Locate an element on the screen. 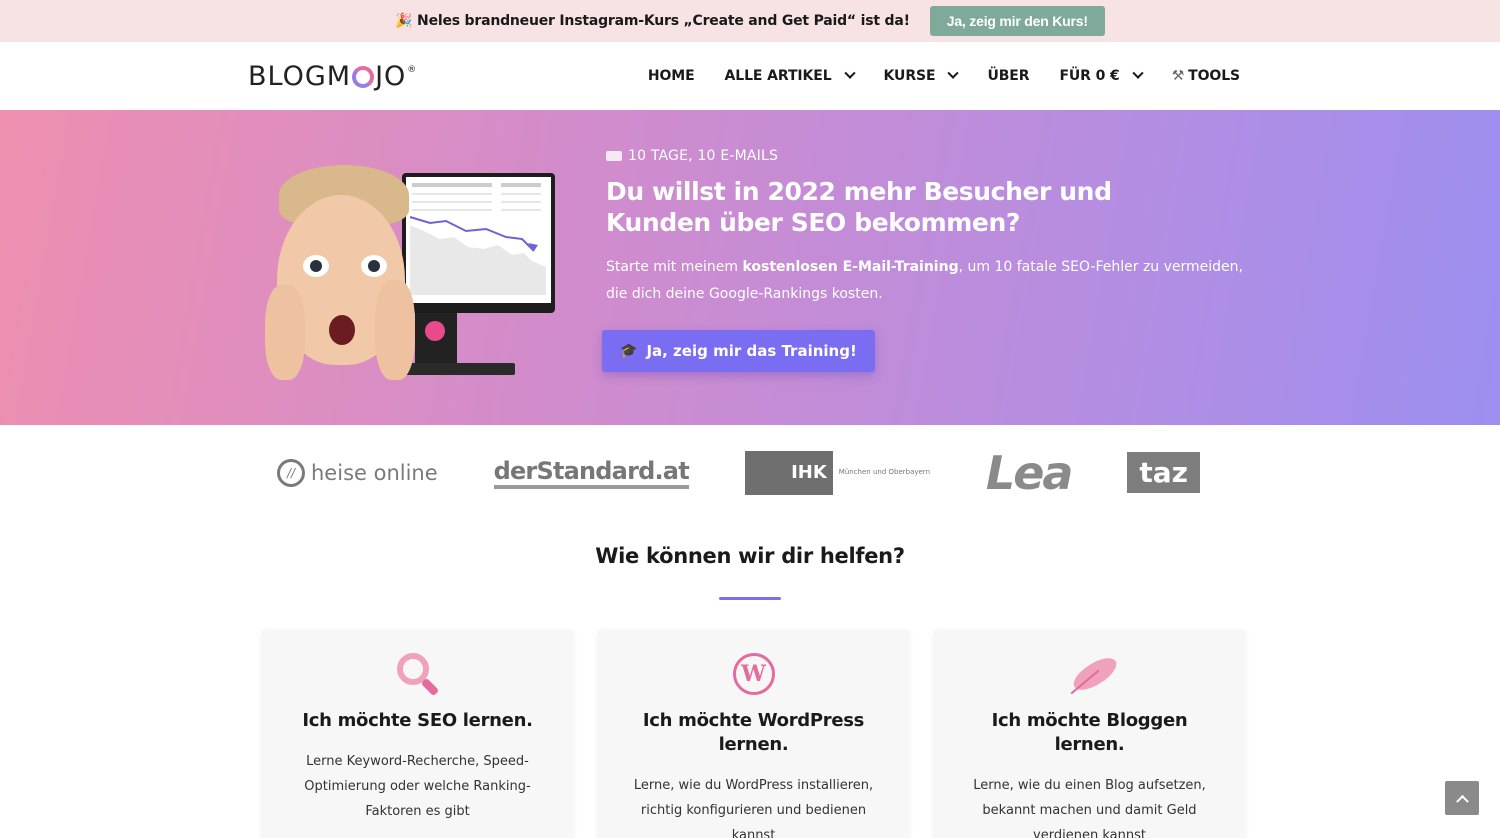 The width and height of the screenshot is (1500, 838). logo-text-jo: JO is located at coordinates (391, 76).